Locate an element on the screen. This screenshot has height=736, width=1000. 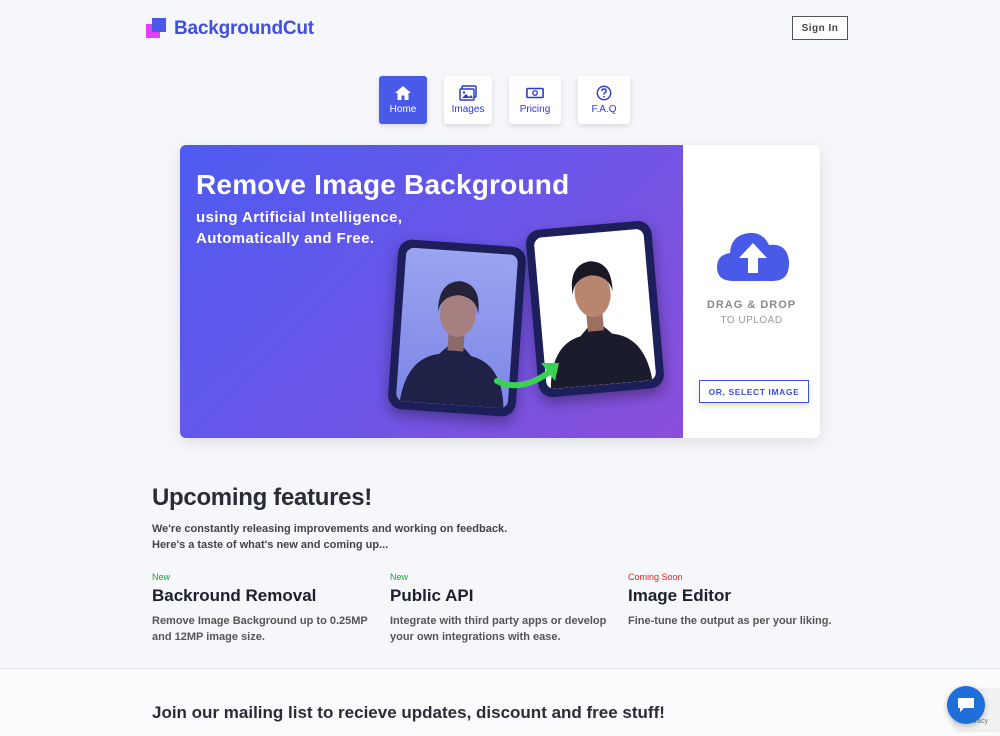
chat-button is located at coordinates (966, 705).